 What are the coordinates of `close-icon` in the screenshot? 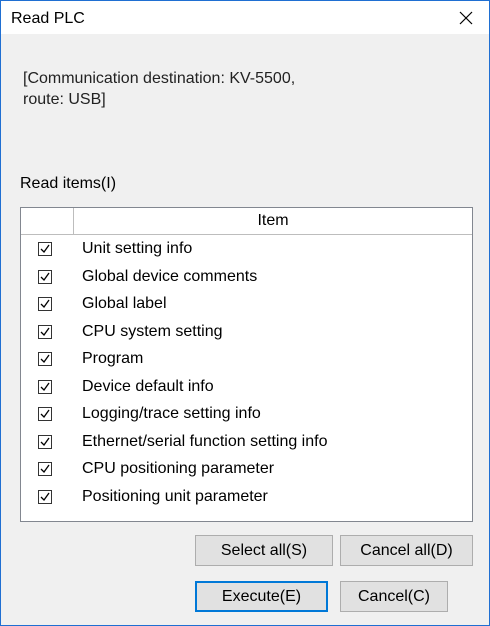 It's located at (466, 17).